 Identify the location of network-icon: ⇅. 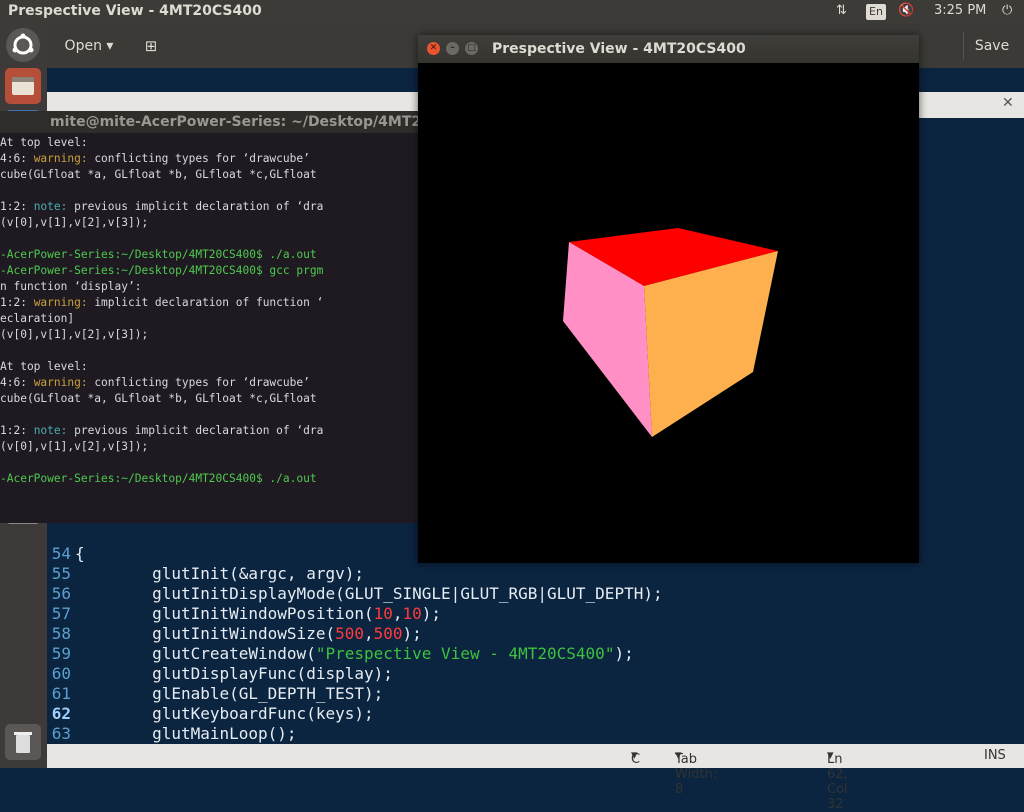
(841, 10).